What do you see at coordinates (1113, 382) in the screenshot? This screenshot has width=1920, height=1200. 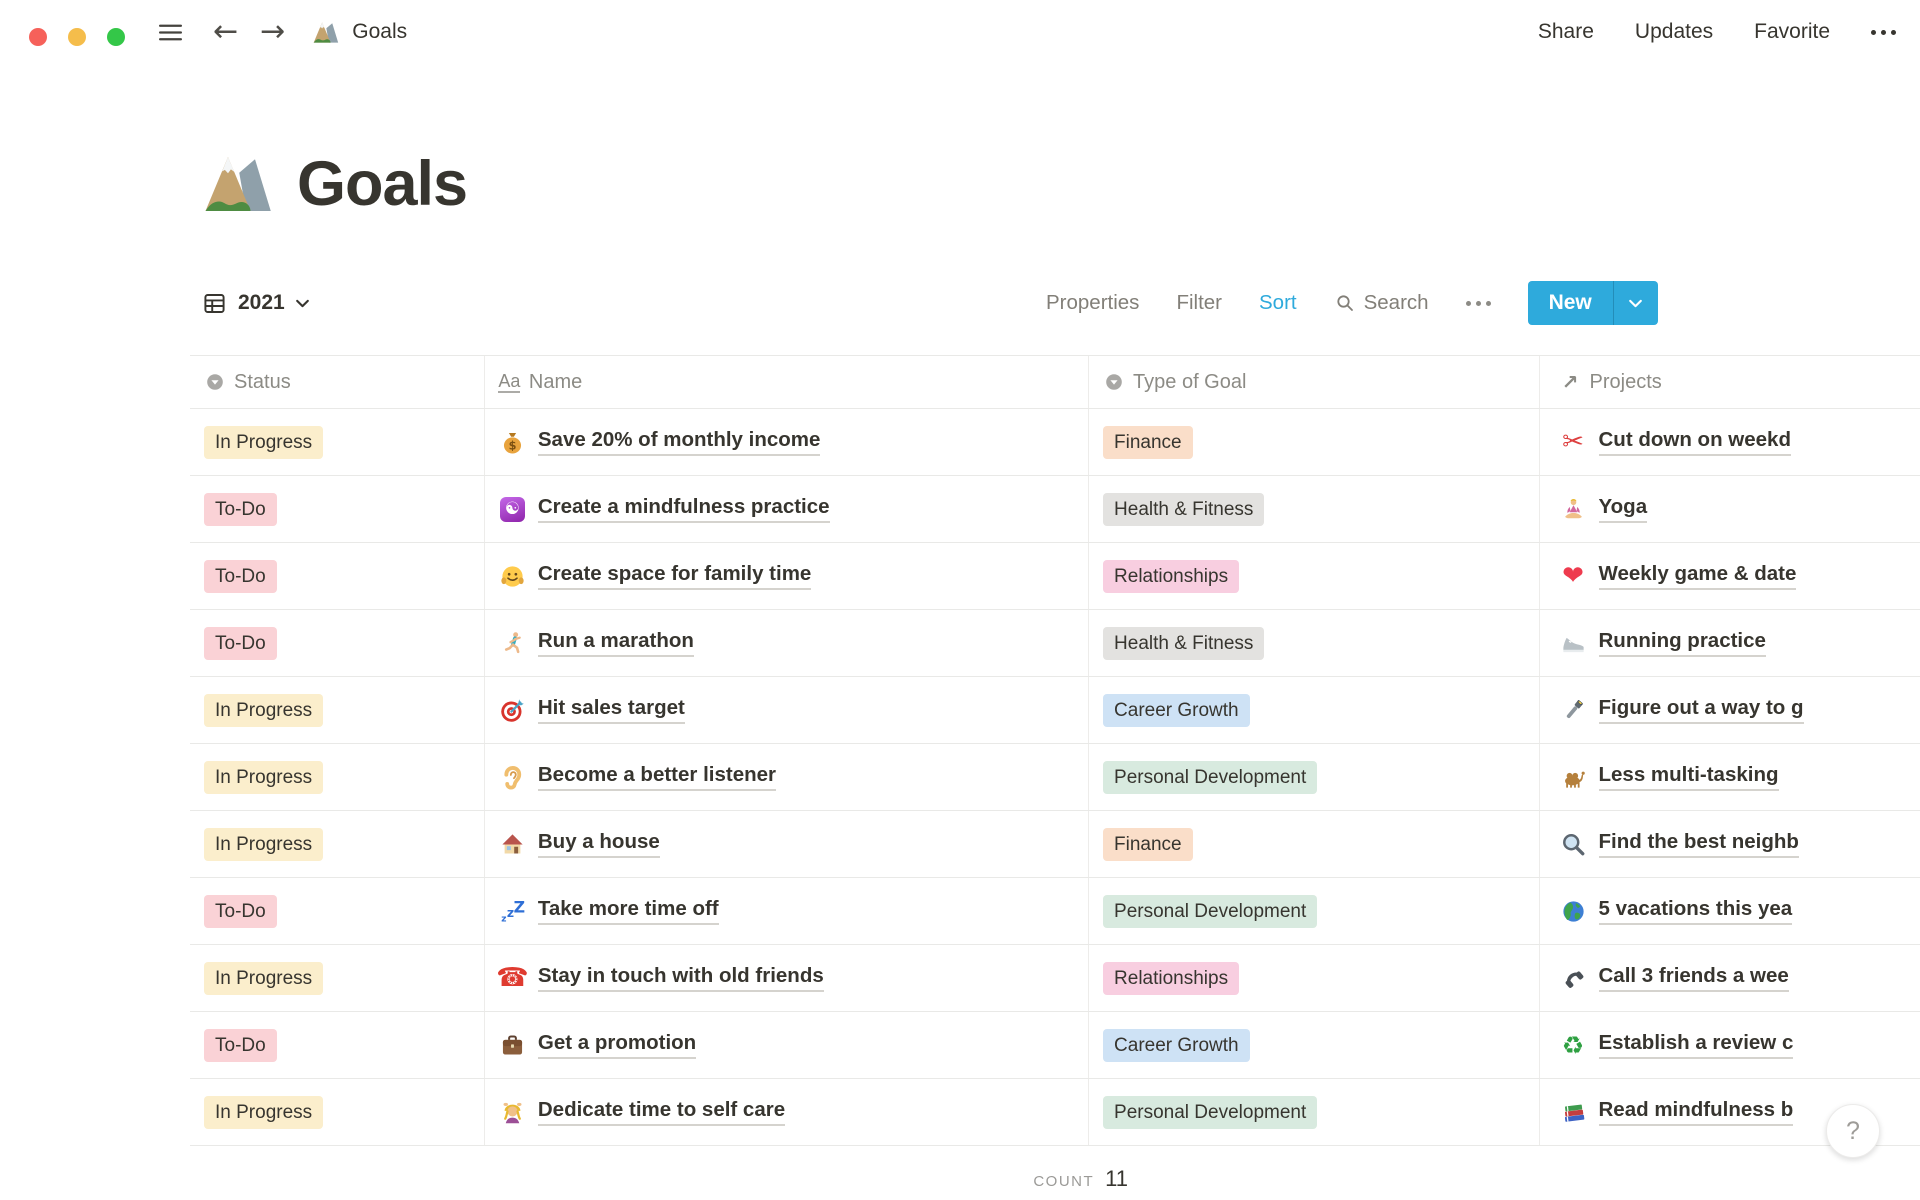 I see `select-property-icon` at bounding box center [1113, 382].